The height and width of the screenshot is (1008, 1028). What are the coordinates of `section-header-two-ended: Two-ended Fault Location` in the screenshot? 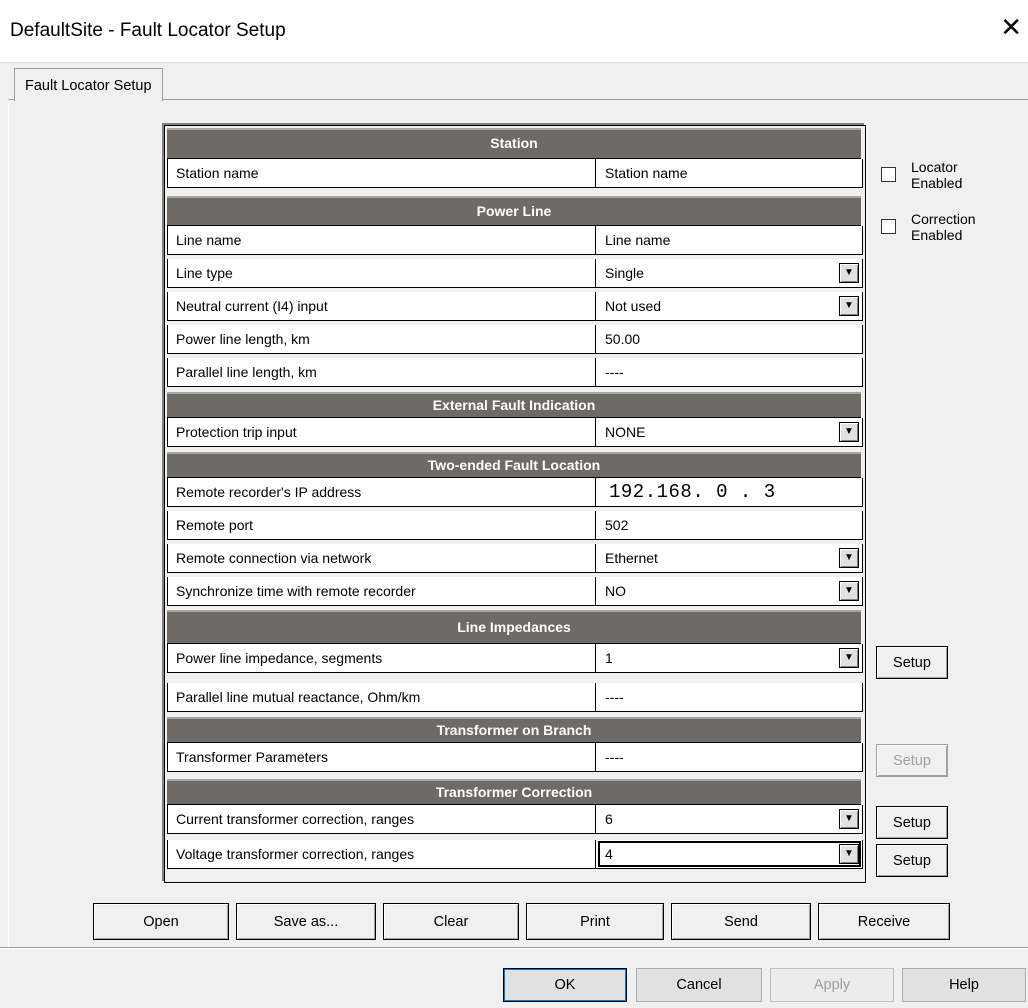 It's located at (514, 465).